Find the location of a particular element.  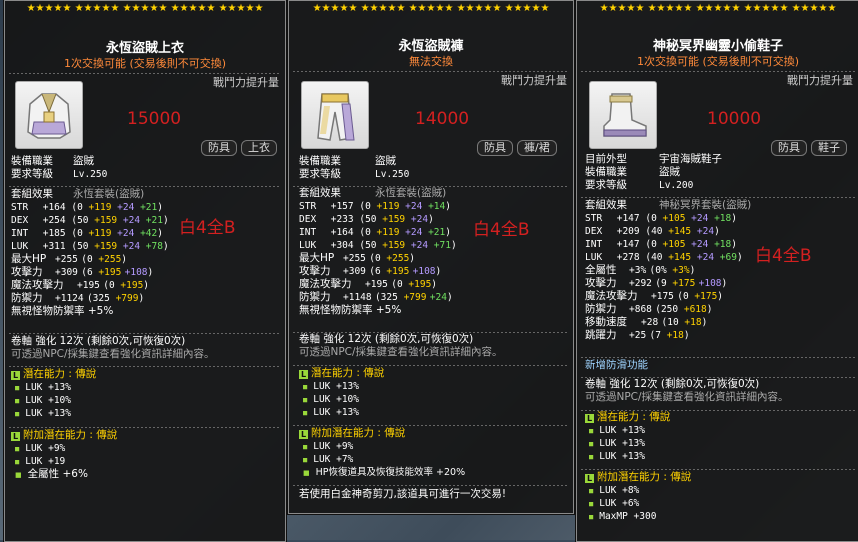

stat-row: STR +157 (0 +119 +24 +14) is located at coordinates (375, 206).